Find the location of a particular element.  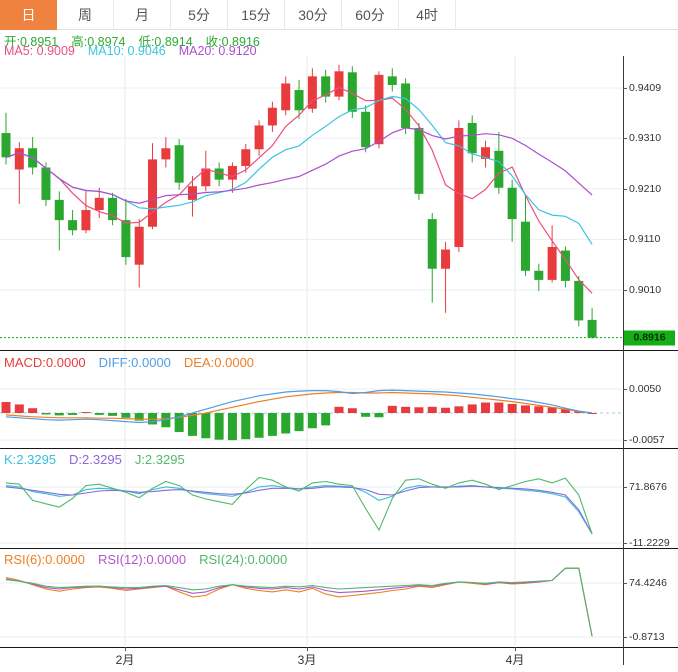

y-axis-label: 0.0050 is located at coordinates (645, 389).